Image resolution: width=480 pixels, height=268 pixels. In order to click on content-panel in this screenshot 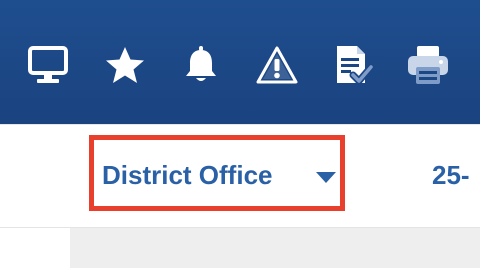, I will do `click(275, 248)`.